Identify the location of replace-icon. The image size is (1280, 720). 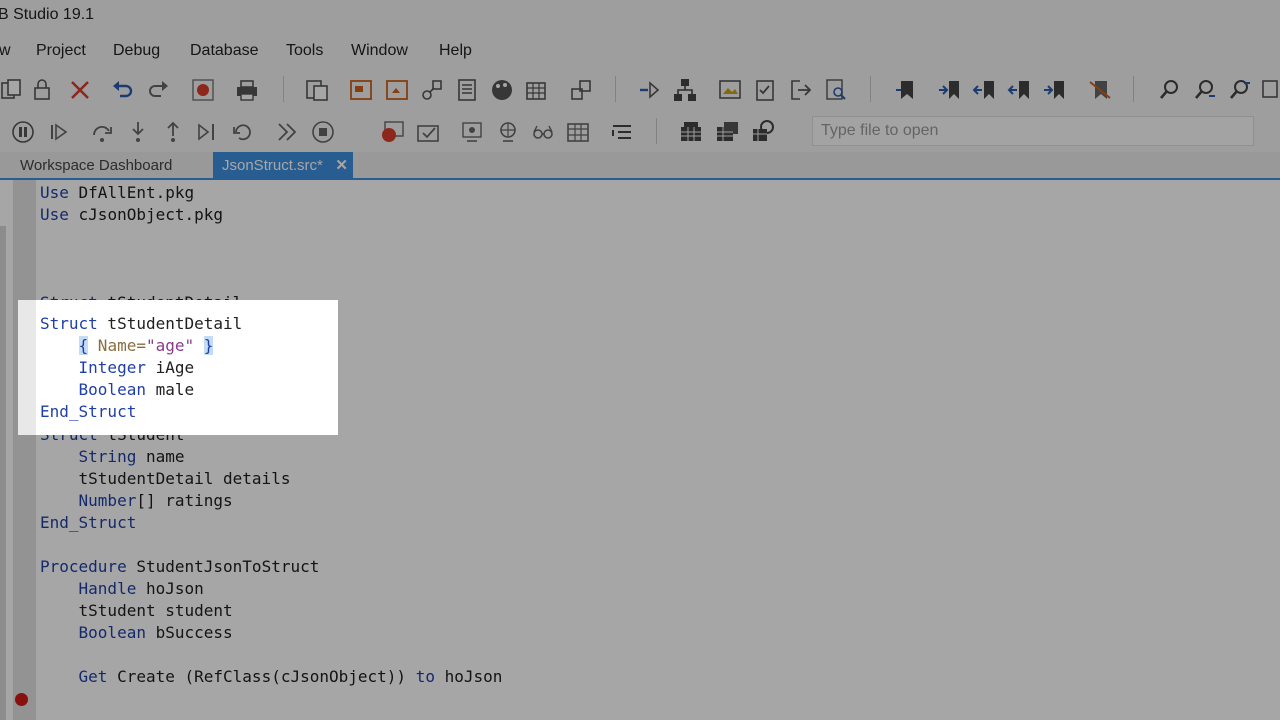
(1269, 90).